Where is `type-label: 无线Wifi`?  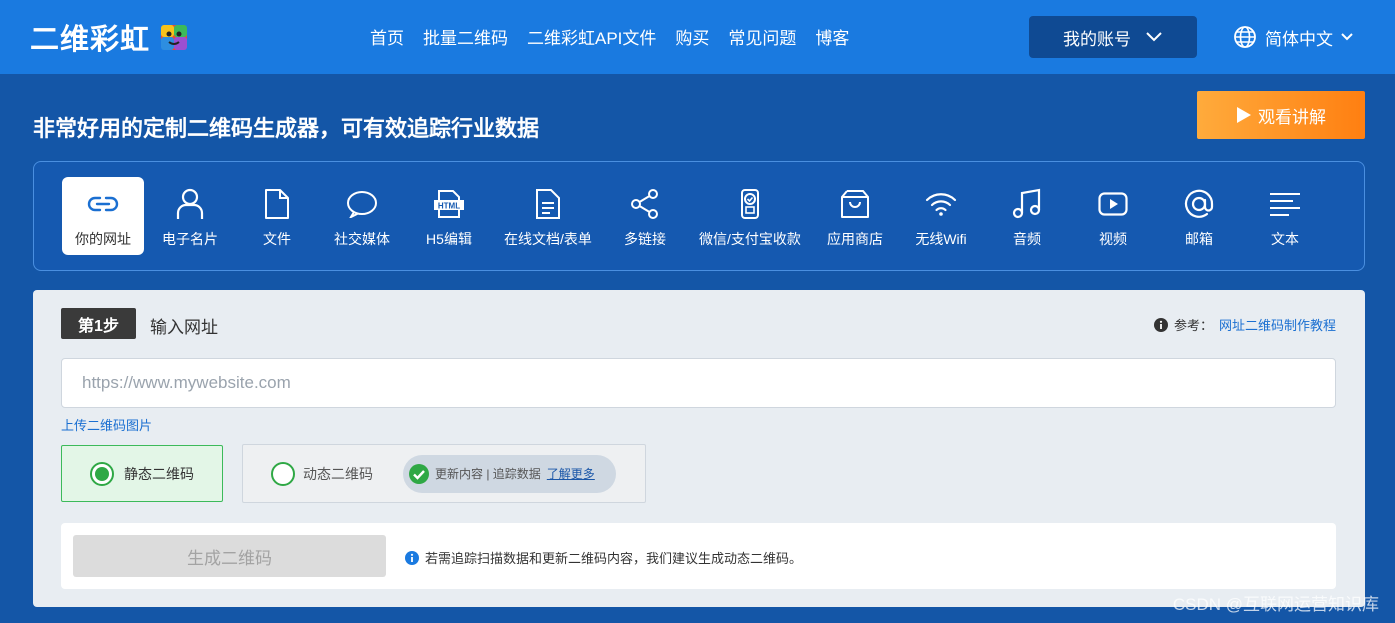 type-label: 无线Wifi is located at coordinates (941, 239).